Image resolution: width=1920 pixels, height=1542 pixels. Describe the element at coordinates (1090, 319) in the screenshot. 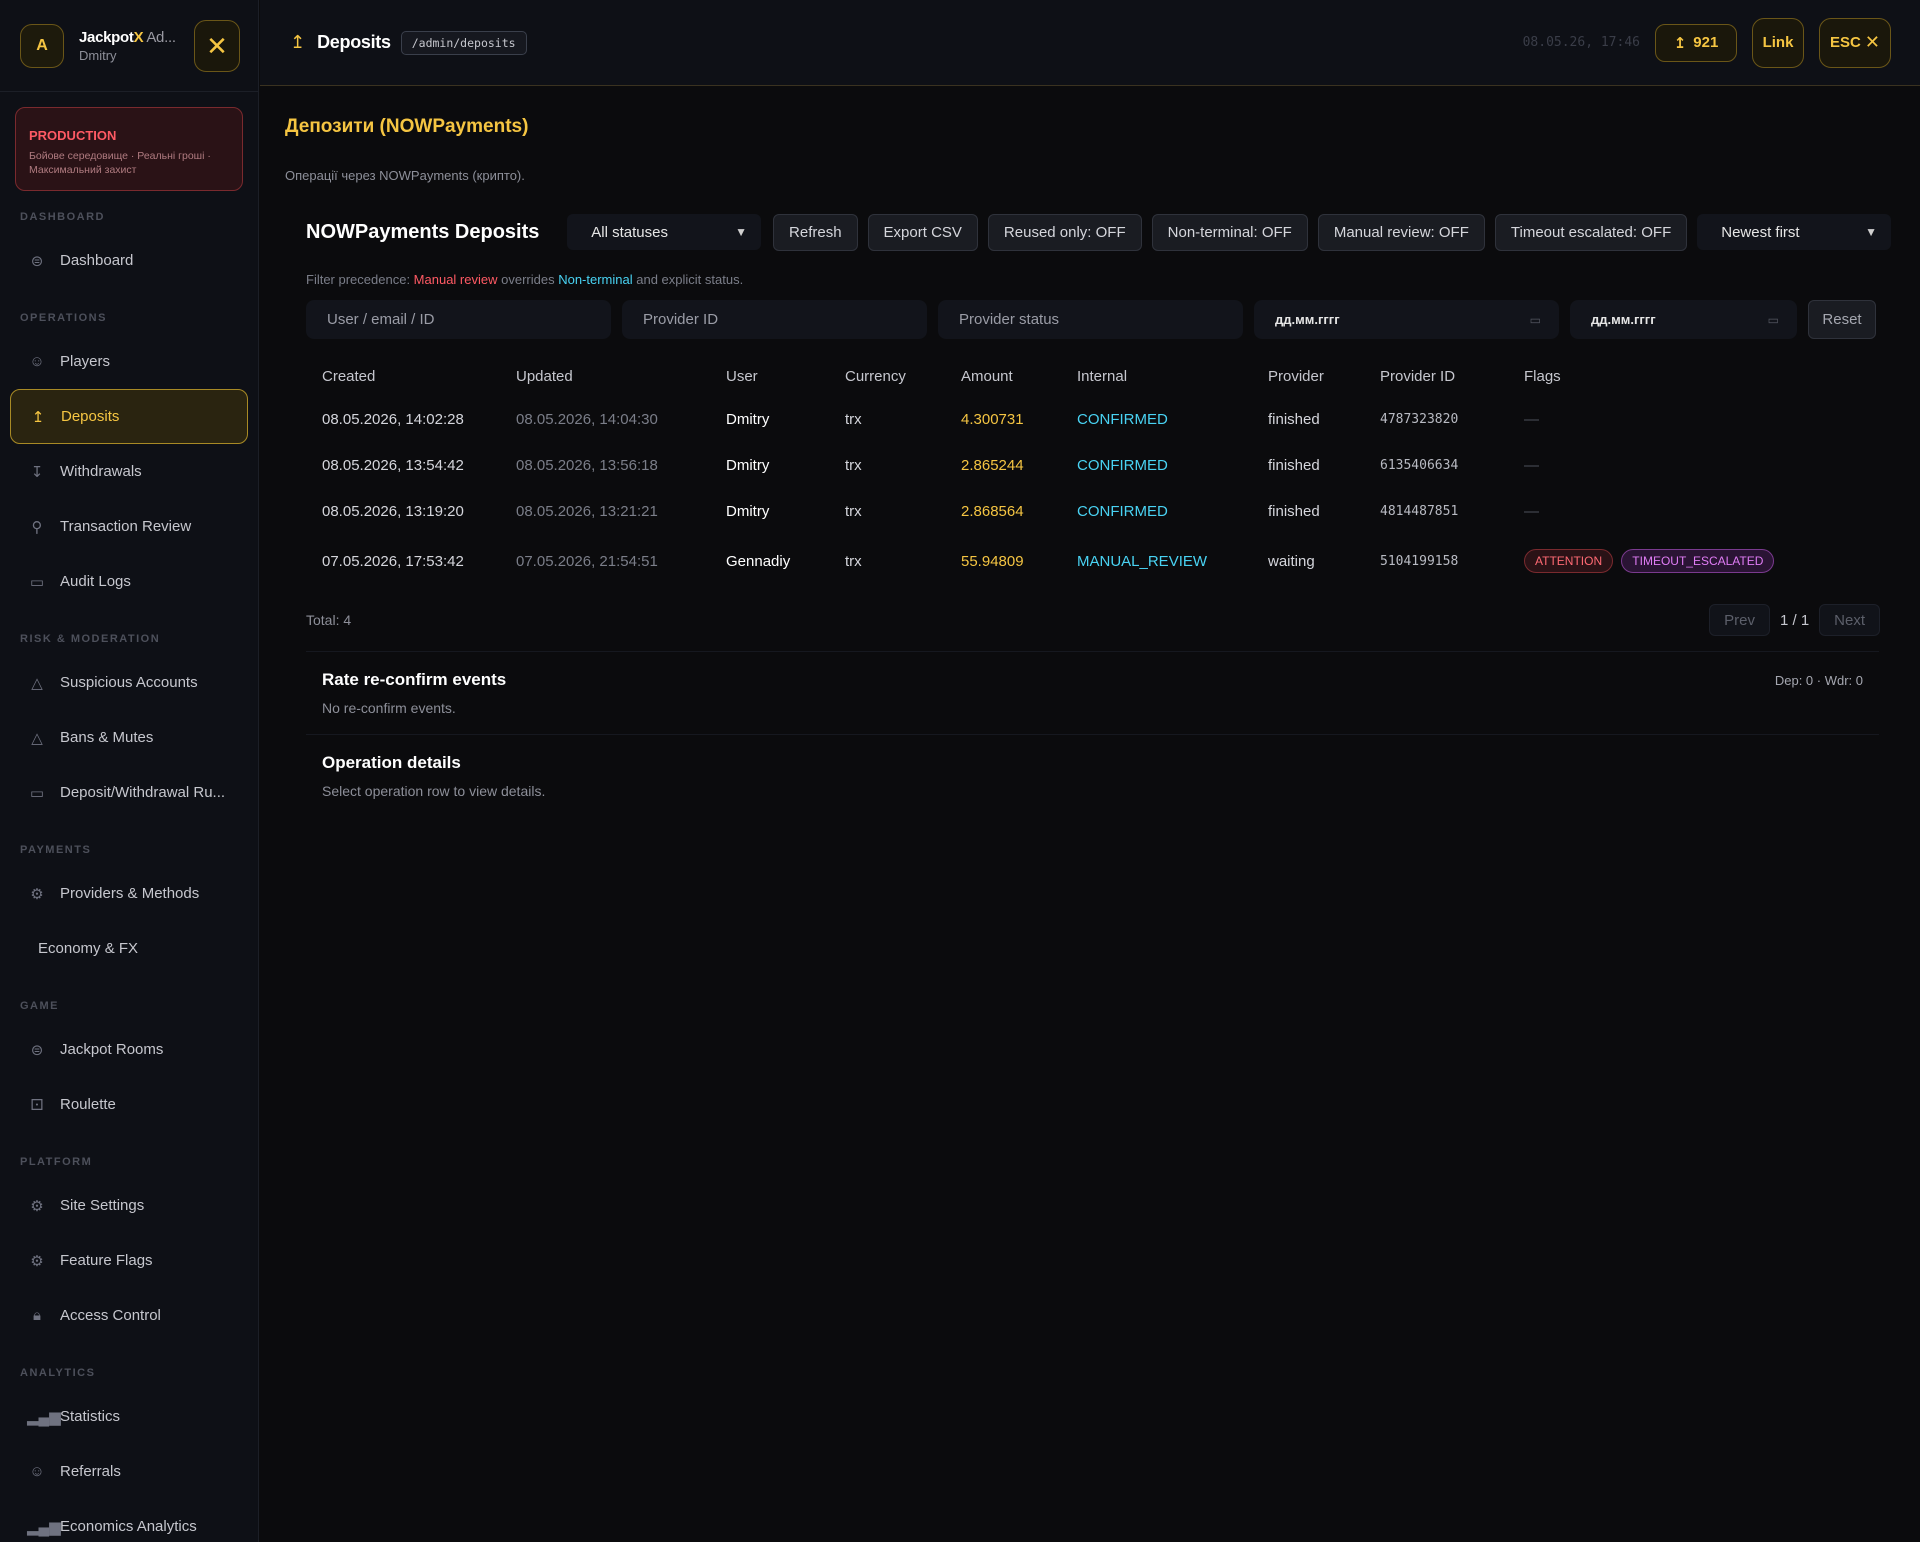

I see `provider-status-input: Provider status` at that location.